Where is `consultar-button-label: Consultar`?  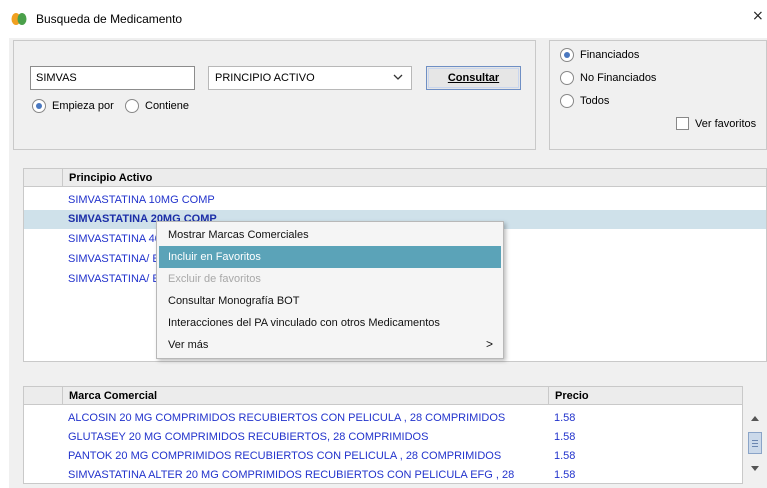
consultar-button-label: Consultar is located at coordinates (473, 78).